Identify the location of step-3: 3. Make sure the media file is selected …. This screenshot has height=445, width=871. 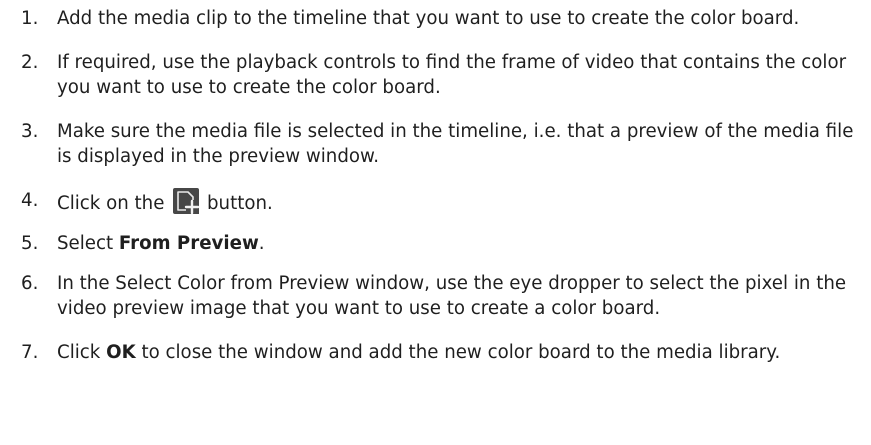
(443, 144).